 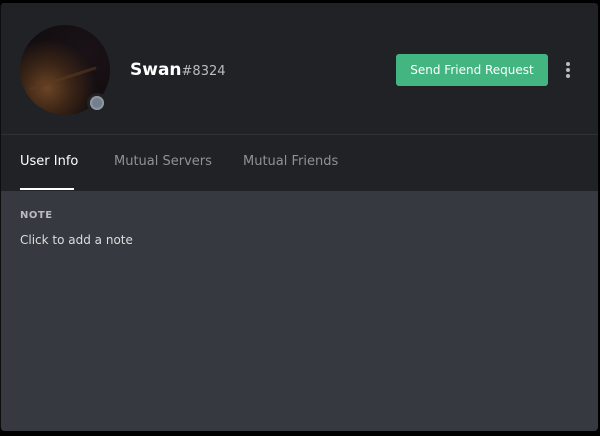 What do you see at coordinates (472, 70) in the screenshot?
I see `send-friend-request-button: Send Friend Request` at bounding box center [472, 70].